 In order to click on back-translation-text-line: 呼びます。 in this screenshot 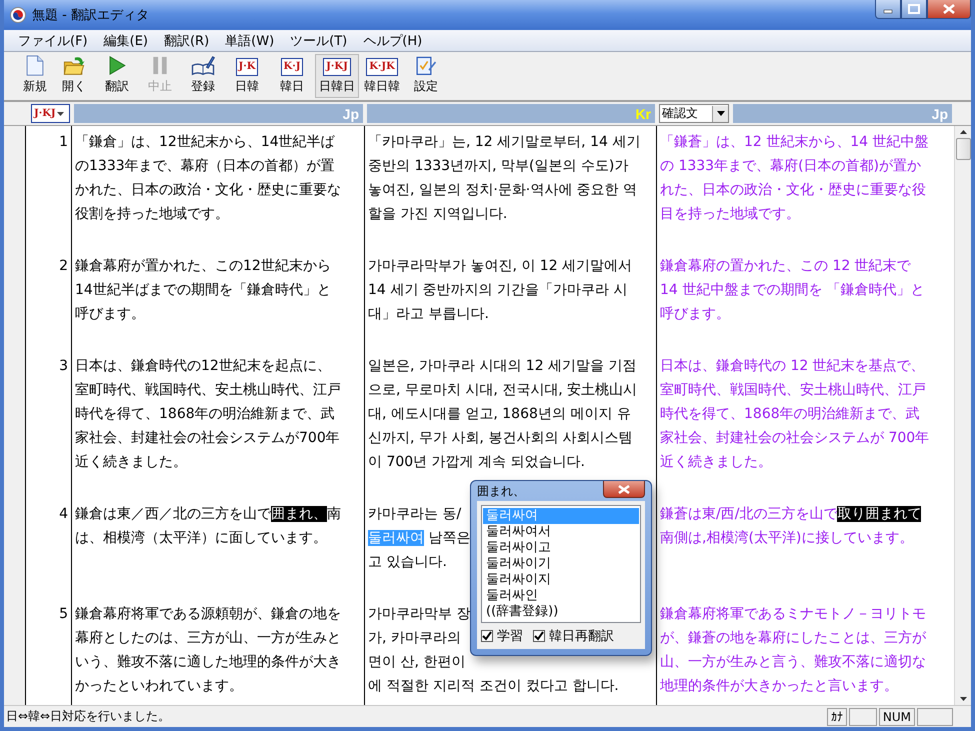, I will do `click(695, 314)`.